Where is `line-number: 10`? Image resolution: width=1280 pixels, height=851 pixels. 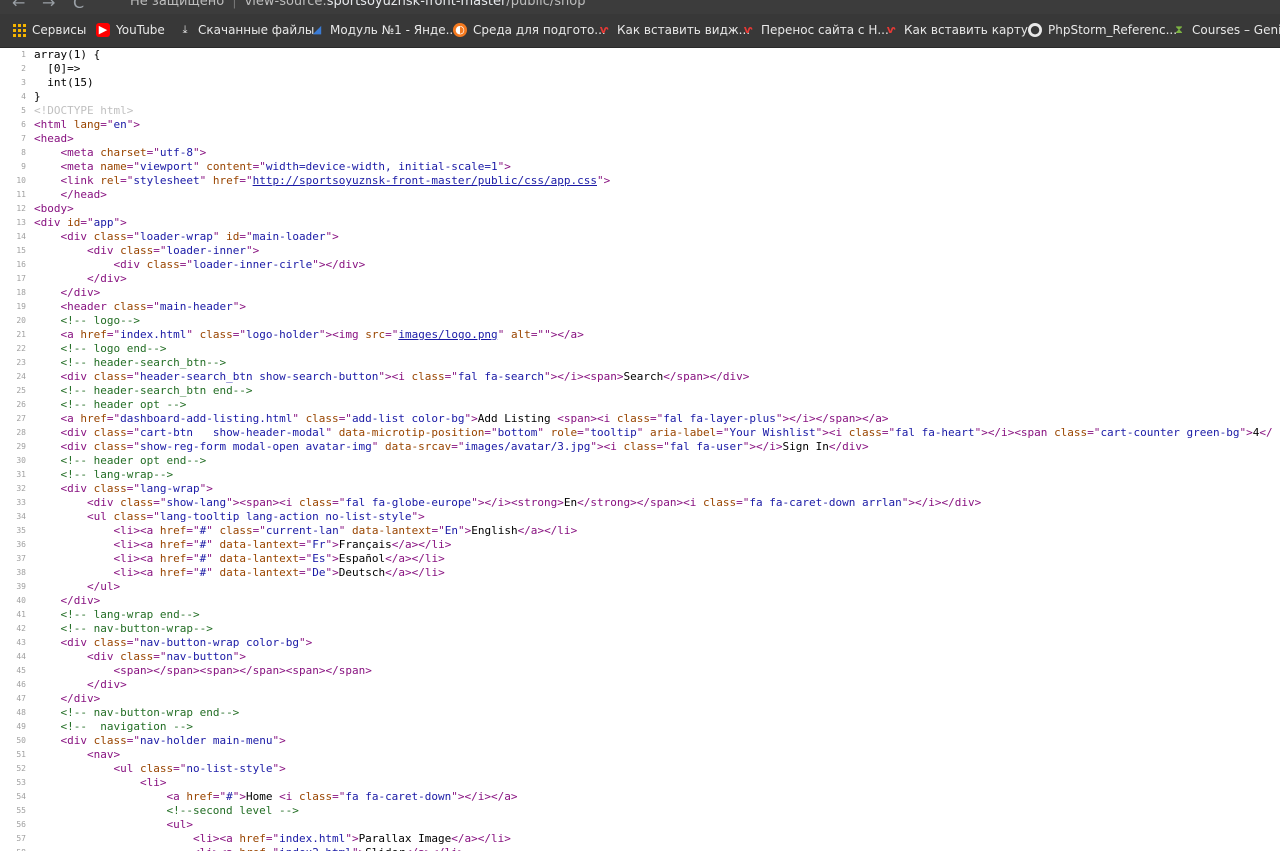 line-number: 10 is located at coordinates (21, 180).